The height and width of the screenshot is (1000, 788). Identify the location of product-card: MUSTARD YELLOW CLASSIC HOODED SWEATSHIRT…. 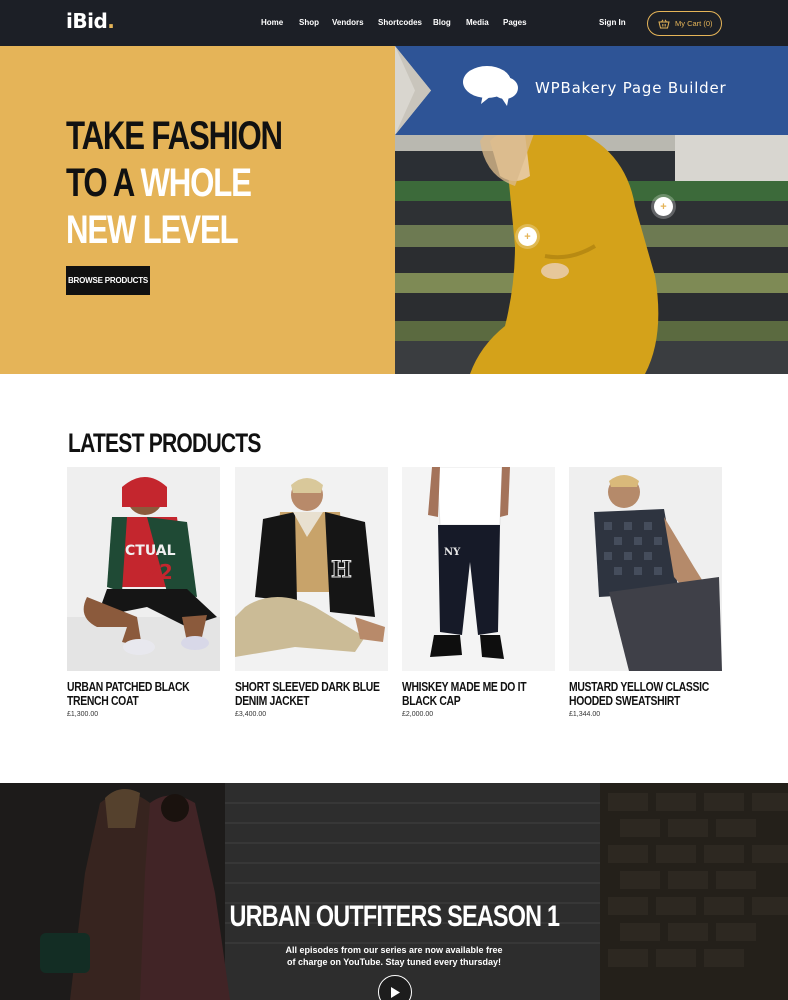
(645, 592).